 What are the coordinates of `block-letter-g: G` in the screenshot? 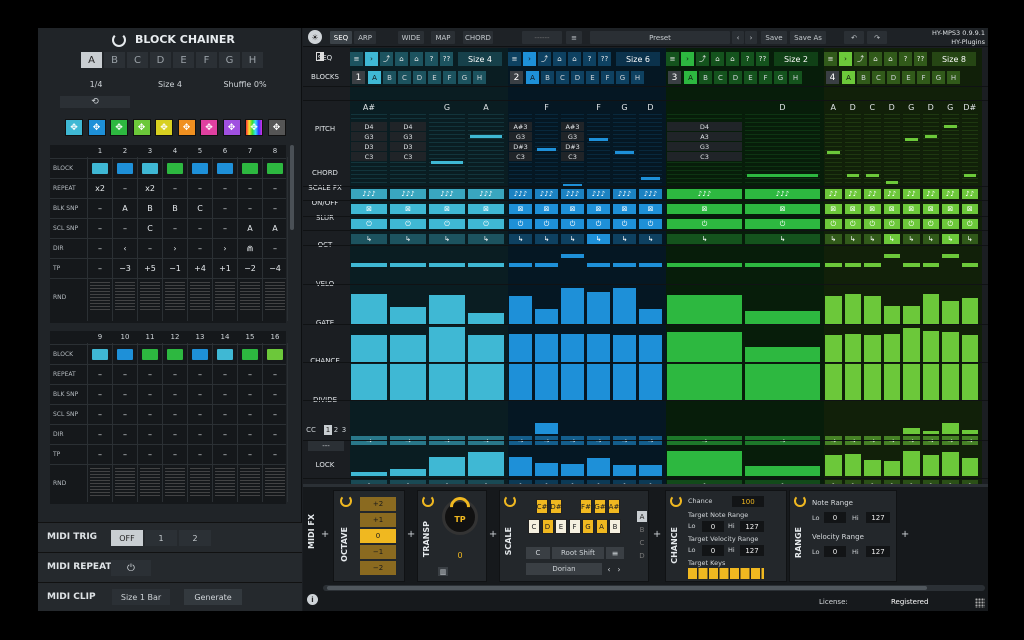 It's located at (229, 60).